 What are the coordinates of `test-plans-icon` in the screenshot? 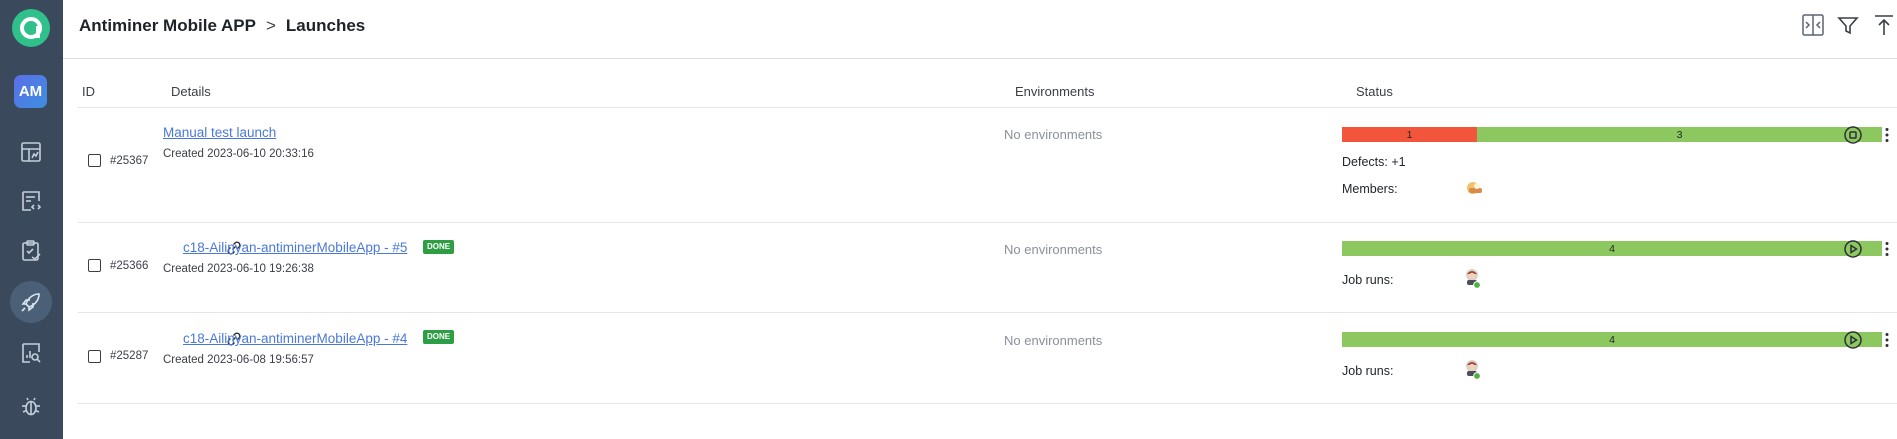 It's located at (31, 250).